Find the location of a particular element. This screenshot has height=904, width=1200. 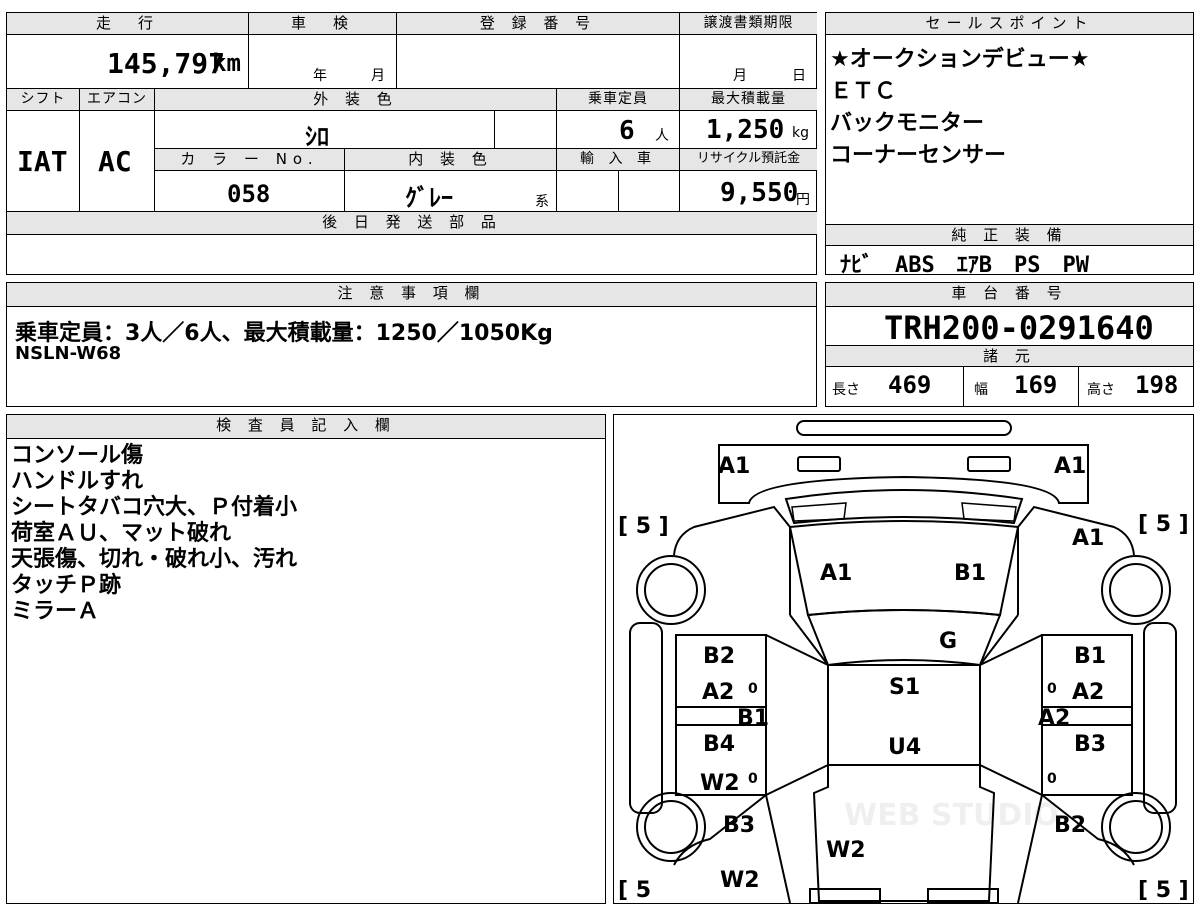

notes-line-2: NSLN-W68 is located at coordinates (68, 353).